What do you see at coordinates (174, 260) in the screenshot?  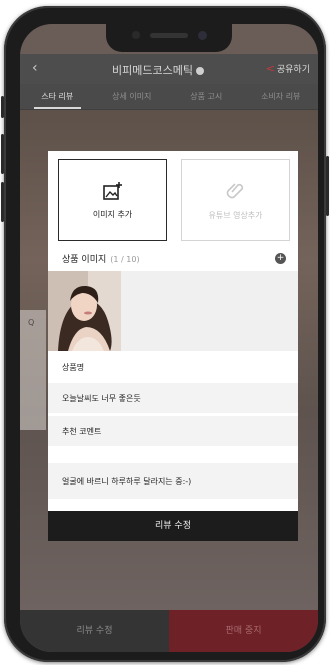 I see `product-image-section-header: 상품 이미지 (1 / 10) +` at bounding box center [174, 260].